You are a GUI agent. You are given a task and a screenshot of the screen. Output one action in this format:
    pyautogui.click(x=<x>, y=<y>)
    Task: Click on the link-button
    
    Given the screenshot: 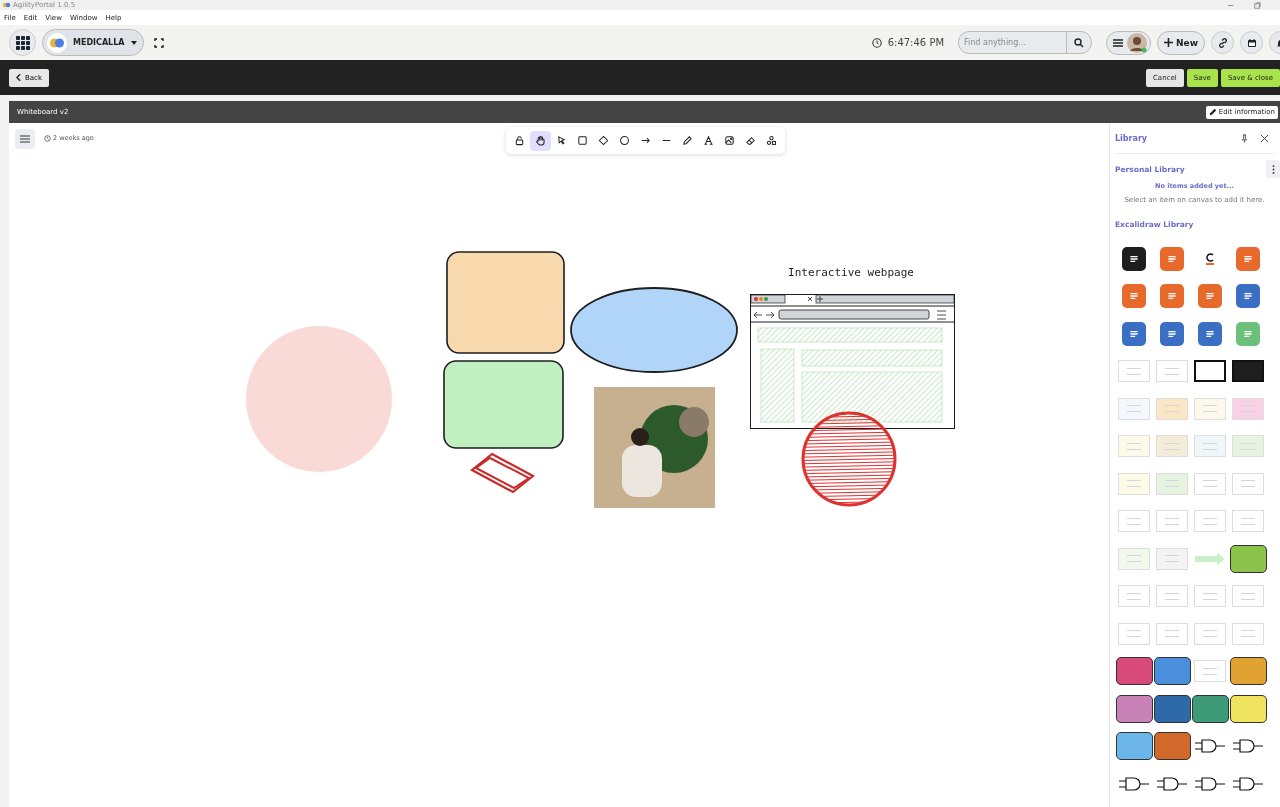 What is the action you would take?
    pyautogui.click(x=1222, y=42)
    